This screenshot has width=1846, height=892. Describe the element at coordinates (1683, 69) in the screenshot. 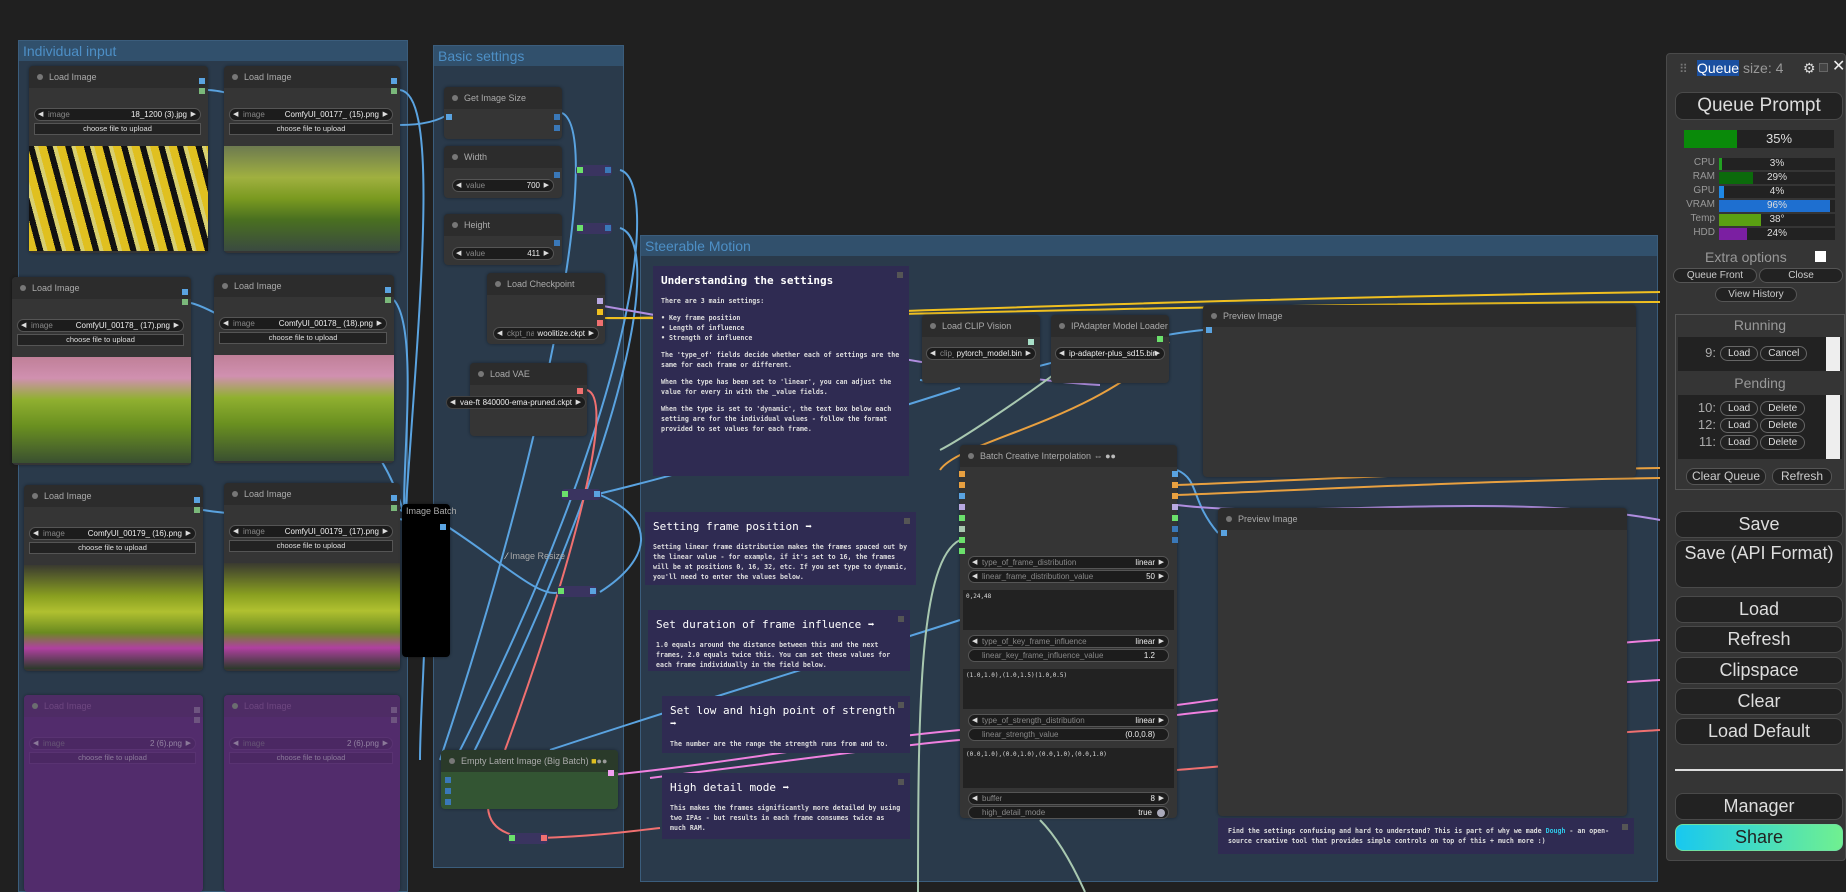

I see `drag-handle-icon: ⠿` at that location.